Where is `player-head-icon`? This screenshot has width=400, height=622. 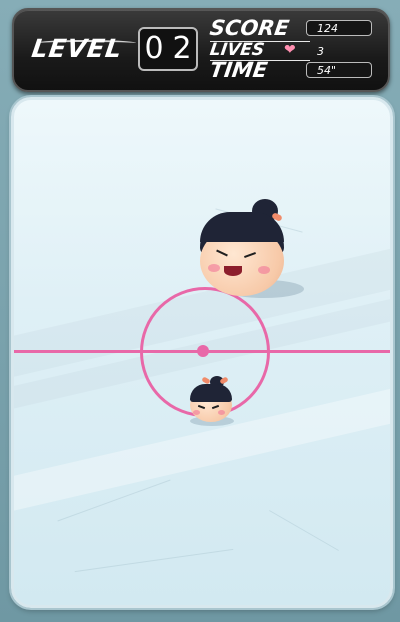
player-head-icon is located at coordinates (214, 402).